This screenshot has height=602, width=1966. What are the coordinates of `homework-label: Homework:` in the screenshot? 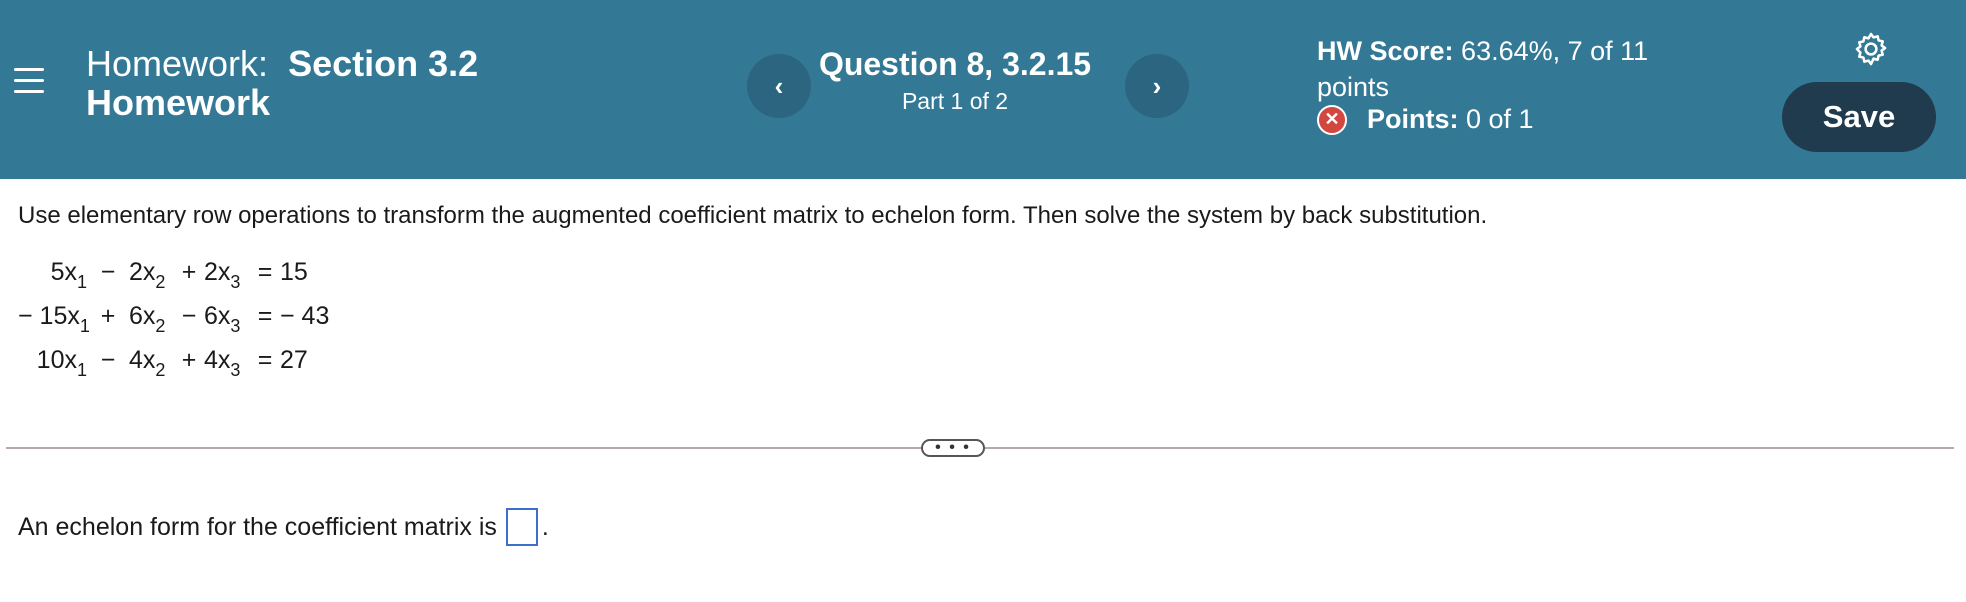 It's located at (177, 63).